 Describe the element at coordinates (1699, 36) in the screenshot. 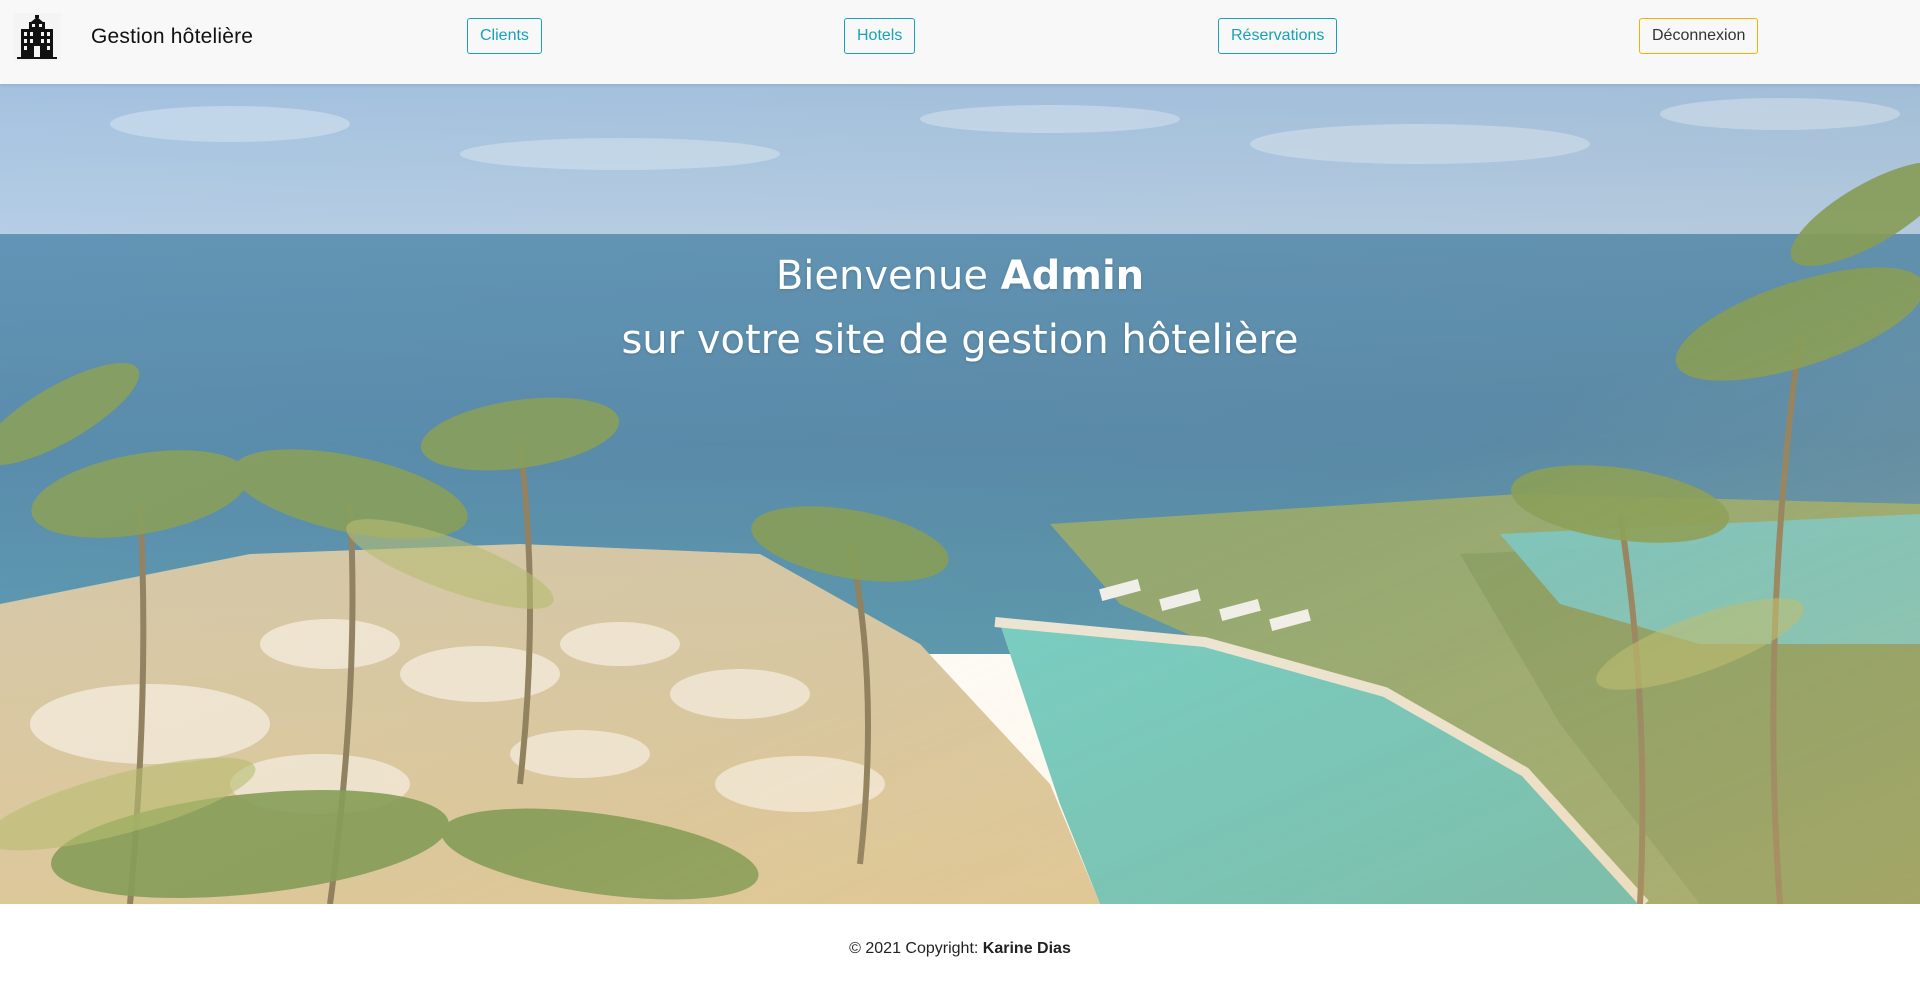

I see `logout-button: Déconnexion` at that location.